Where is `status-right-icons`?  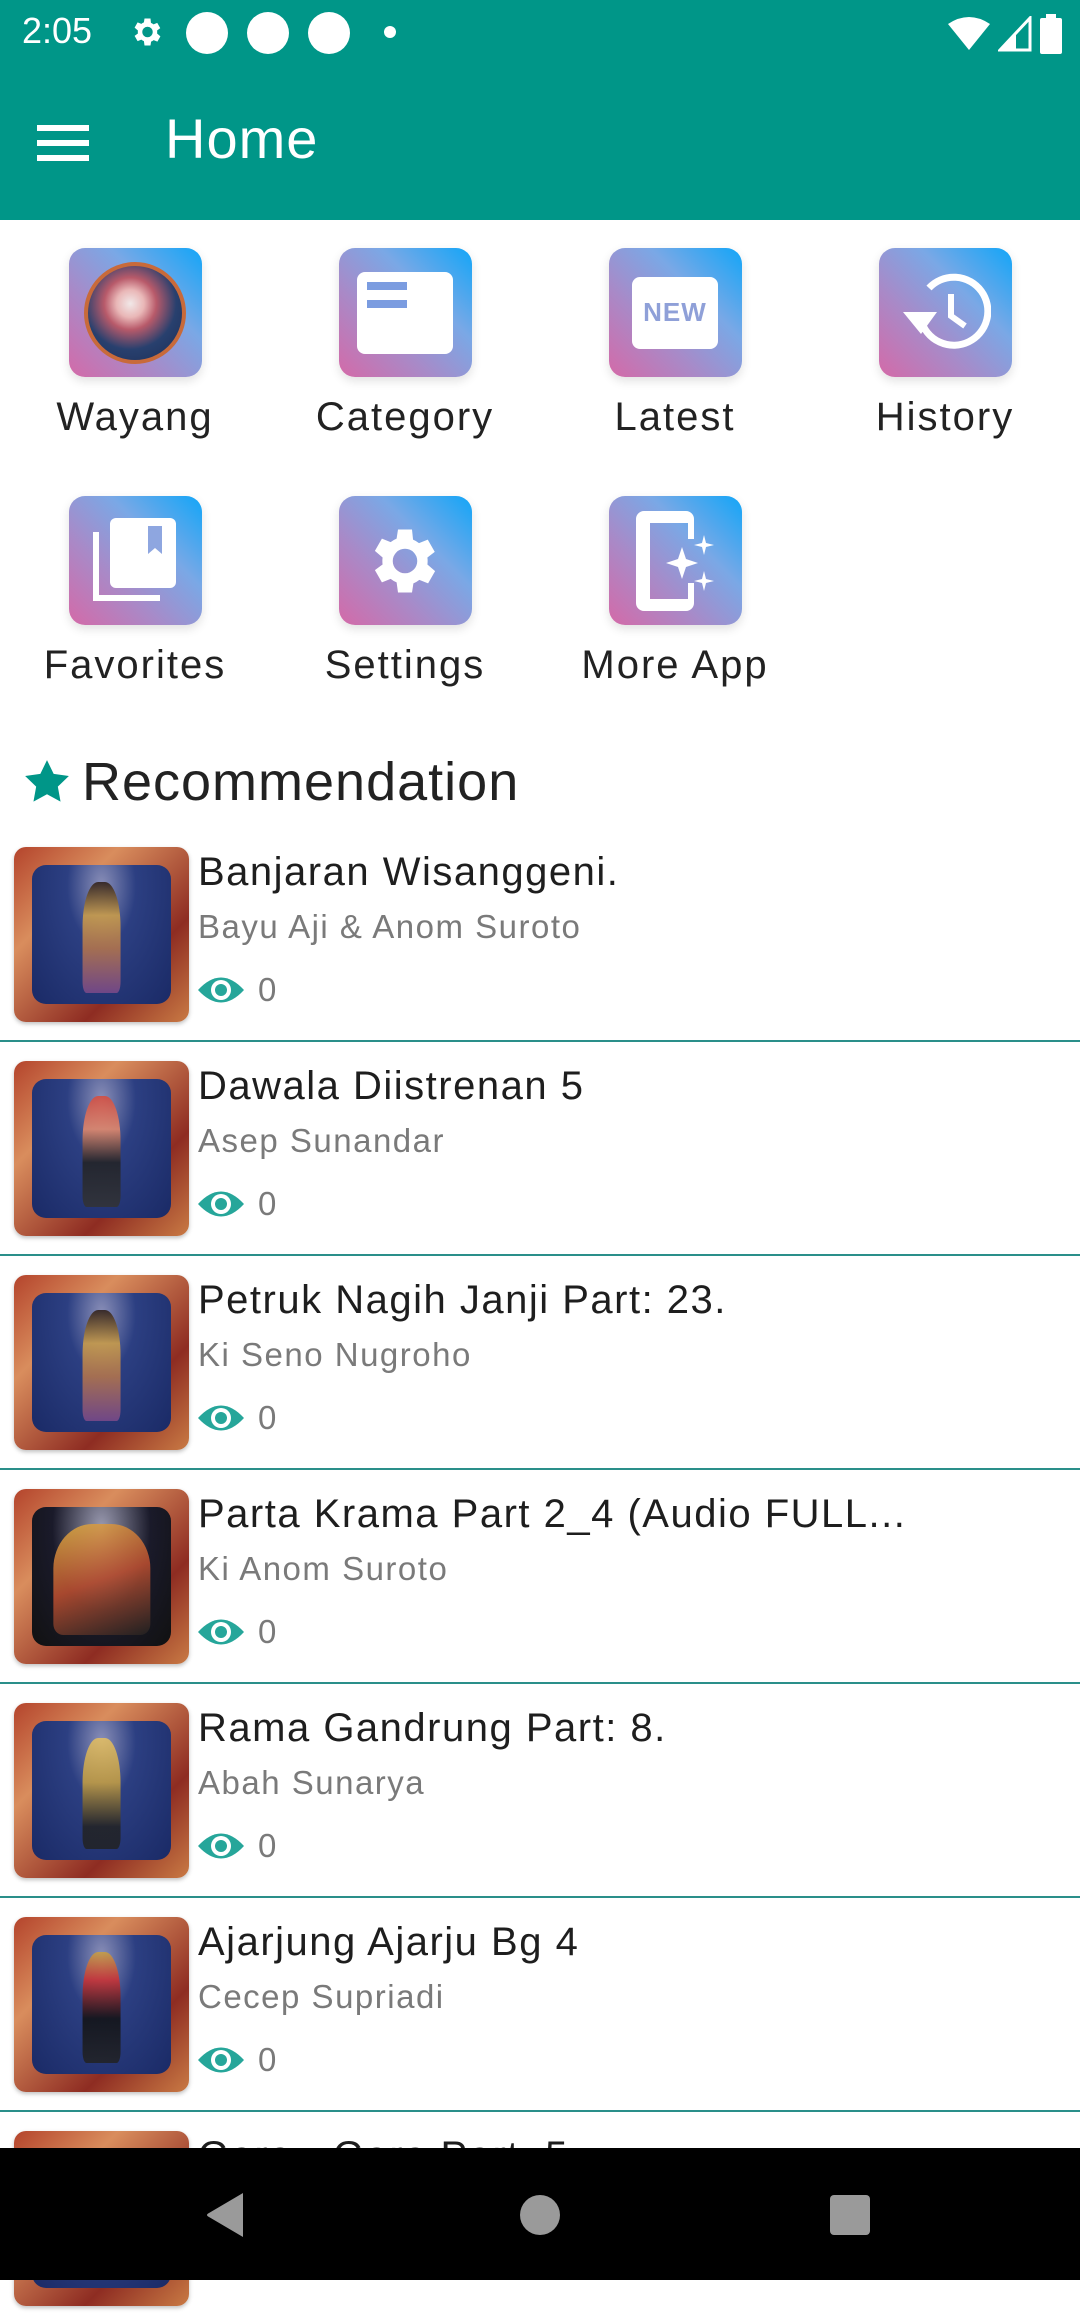
status-right-icons is located at coordinates (1005, 34).